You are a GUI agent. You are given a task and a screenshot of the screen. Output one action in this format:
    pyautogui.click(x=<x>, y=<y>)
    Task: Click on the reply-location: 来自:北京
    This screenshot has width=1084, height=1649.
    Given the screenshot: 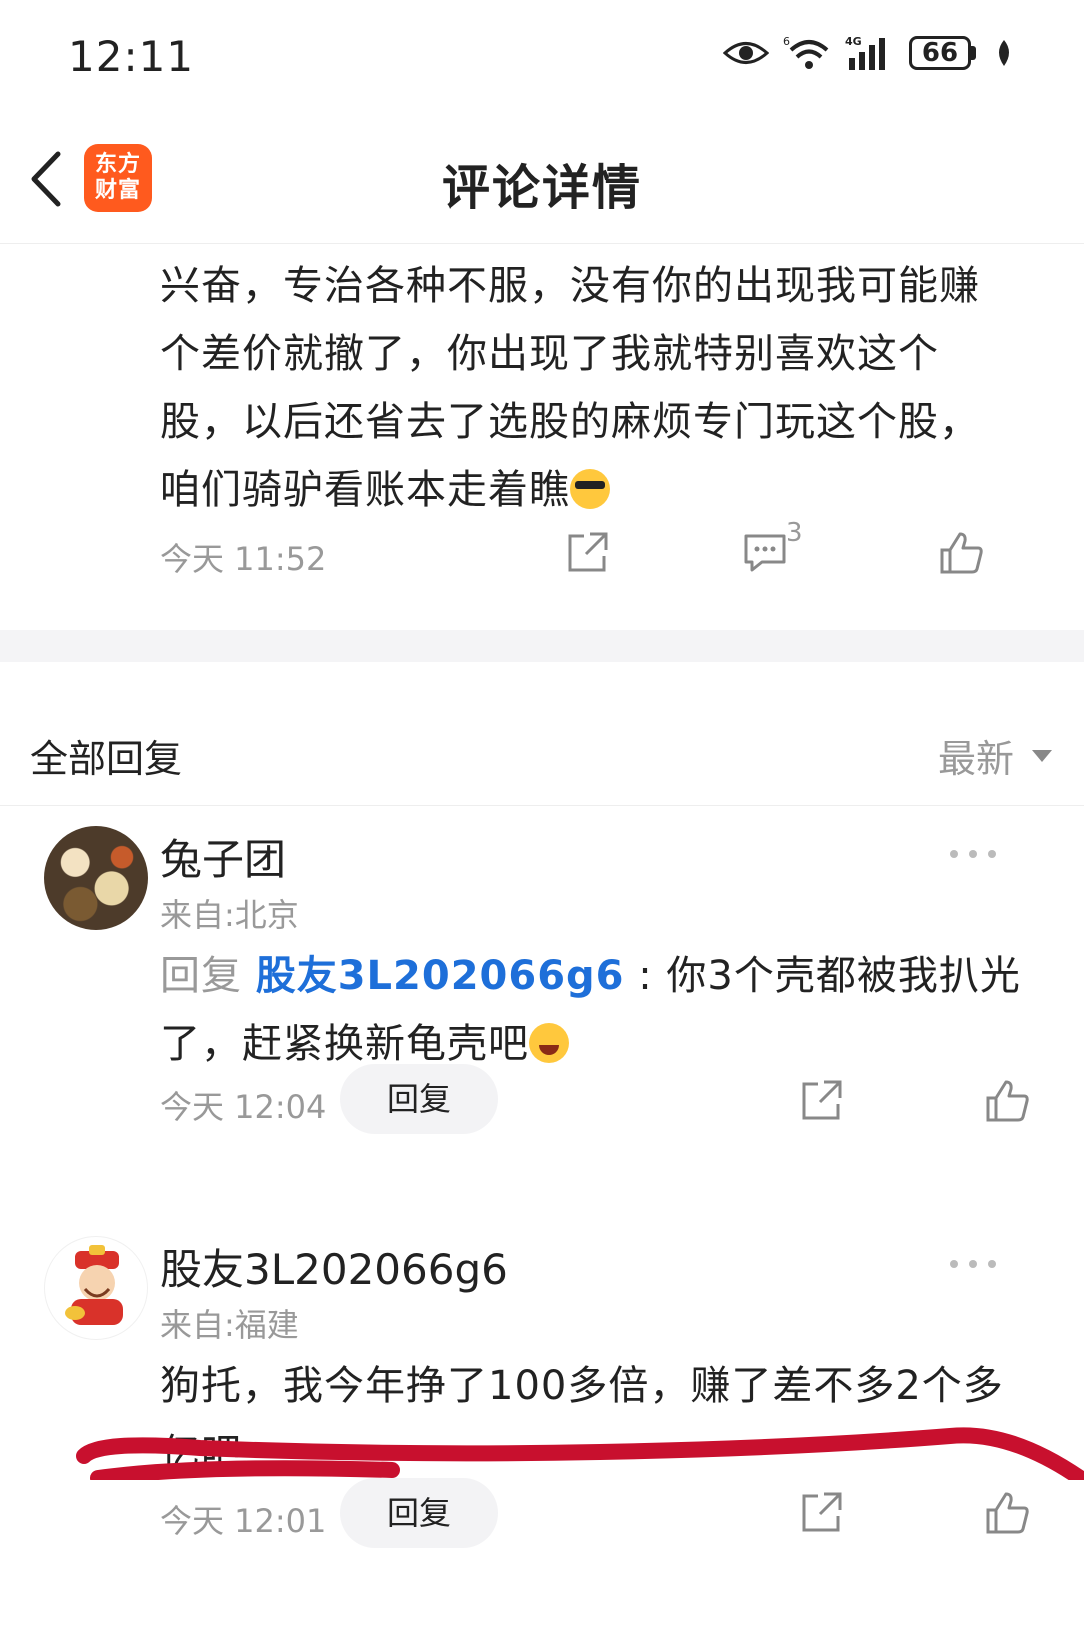 What is the action you would take?
    pyautogui.click(x=229, y=915)
    